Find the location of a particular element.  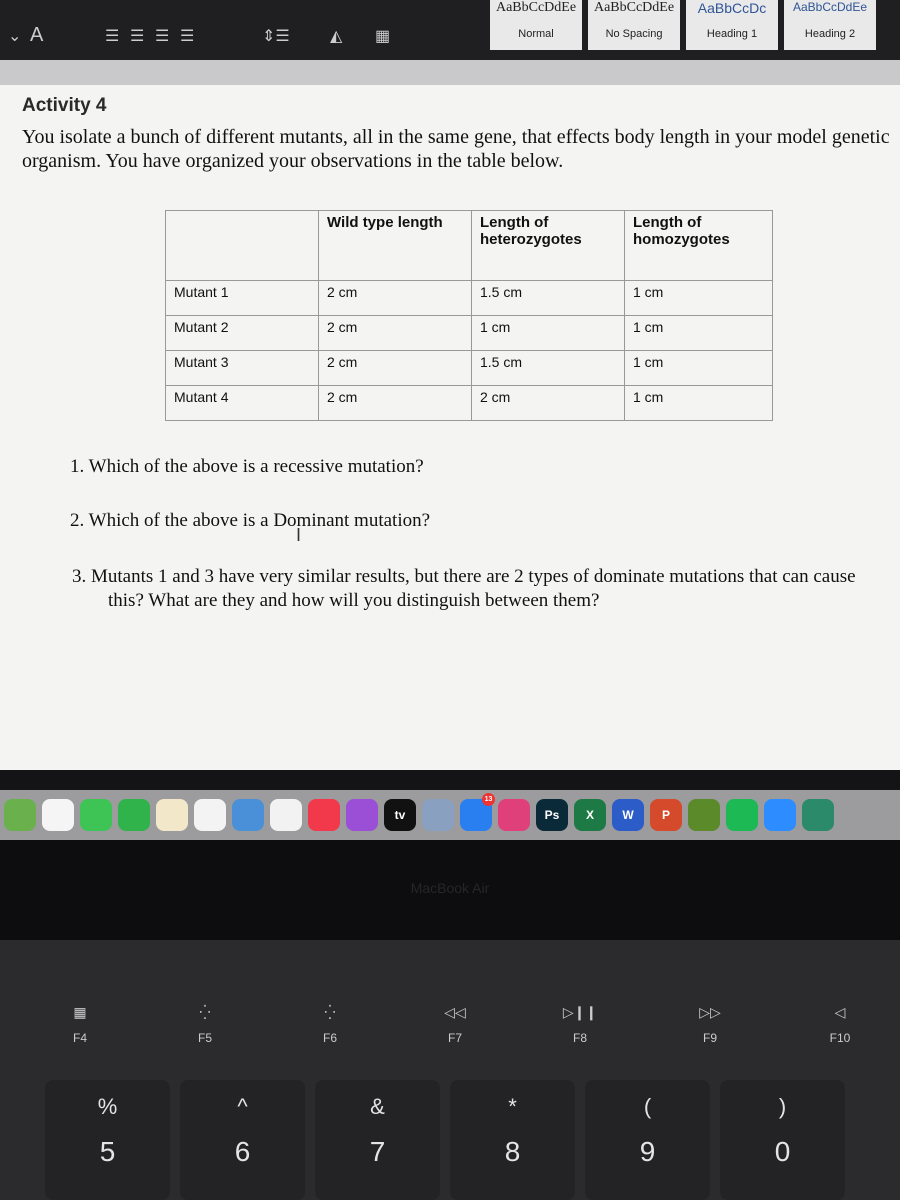

key-glyph-icon: ▷❙❙ is located at coordinates (580, 1012).